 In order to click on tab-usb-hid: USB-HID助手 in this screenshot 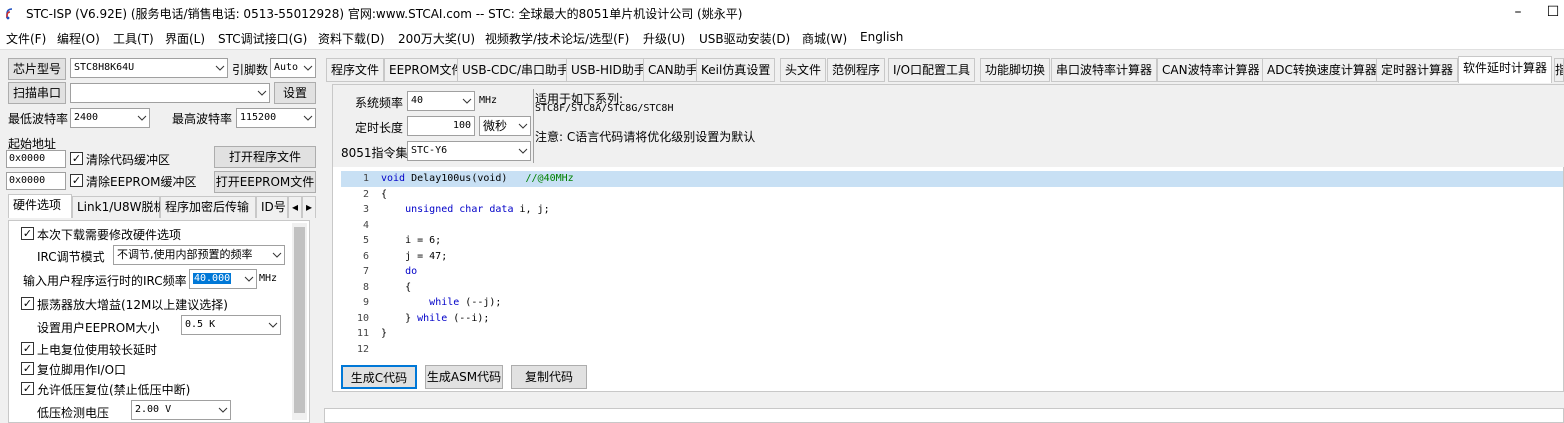, I will do `click(608, 70)`.